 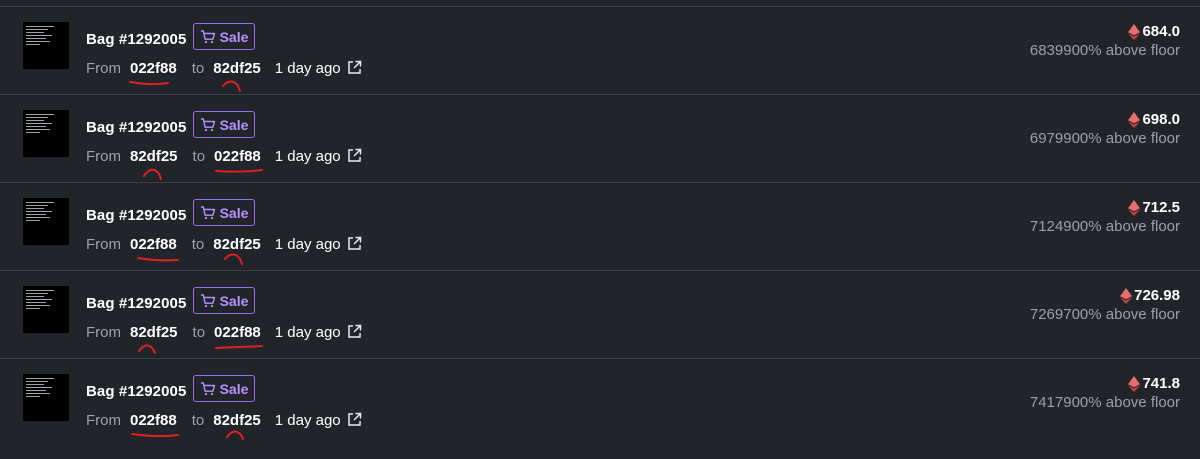 I want to click on price-value: 741.8, so click(x=1161, y=383).